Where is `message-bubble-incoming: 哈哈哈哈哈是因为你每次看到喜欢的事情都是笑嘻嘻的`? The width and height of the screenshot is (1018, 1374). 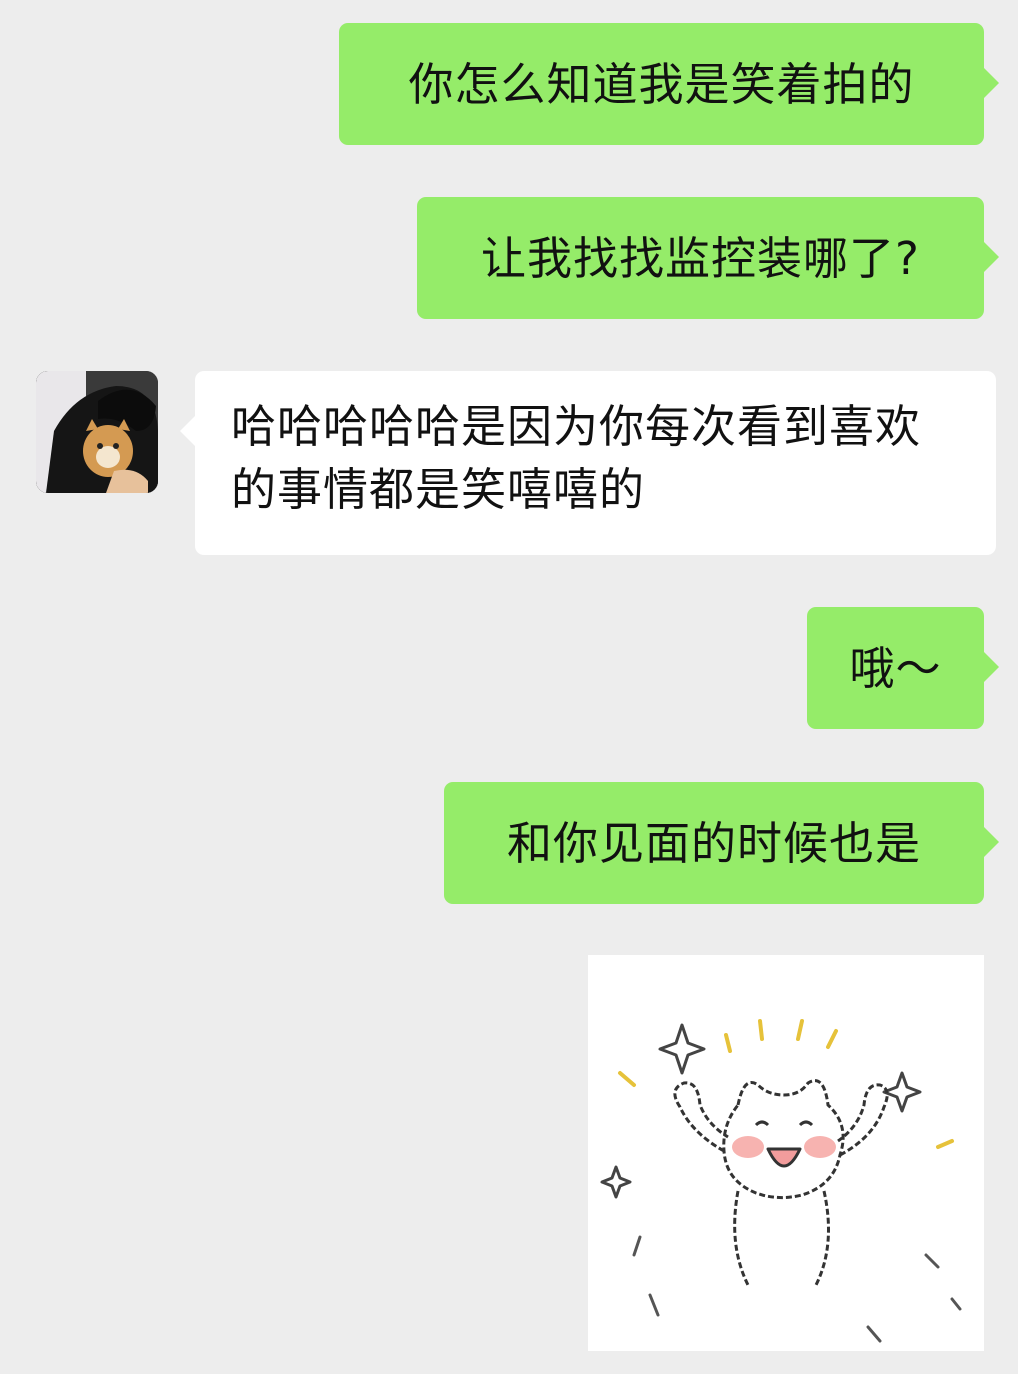 message-bubble-incoming: 哈哈哈哈哈是因为你每次看到喜欢的事情都是笑嘻嘻的 is located at coordinates (588, 463).